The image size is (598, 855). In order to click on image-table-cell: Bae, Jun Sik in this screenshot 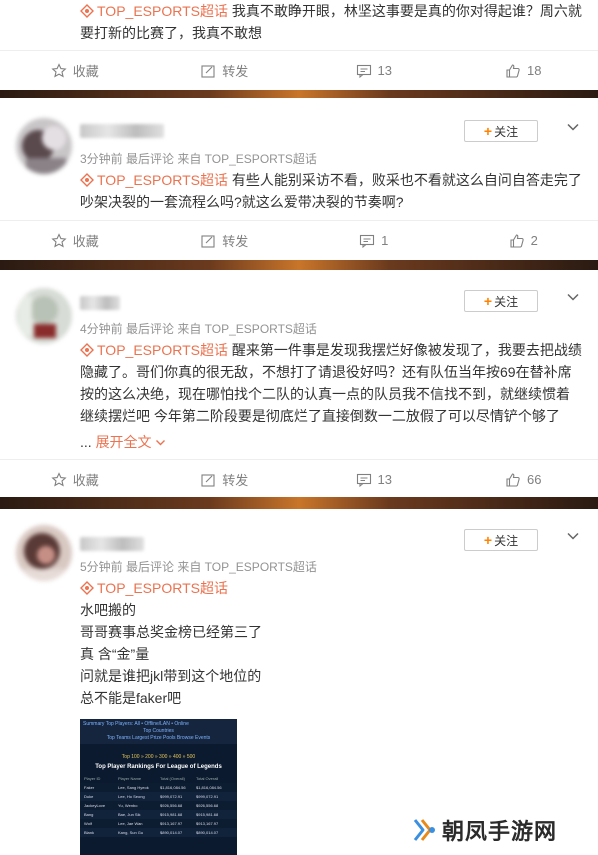, I will do `click(129, 814)`.